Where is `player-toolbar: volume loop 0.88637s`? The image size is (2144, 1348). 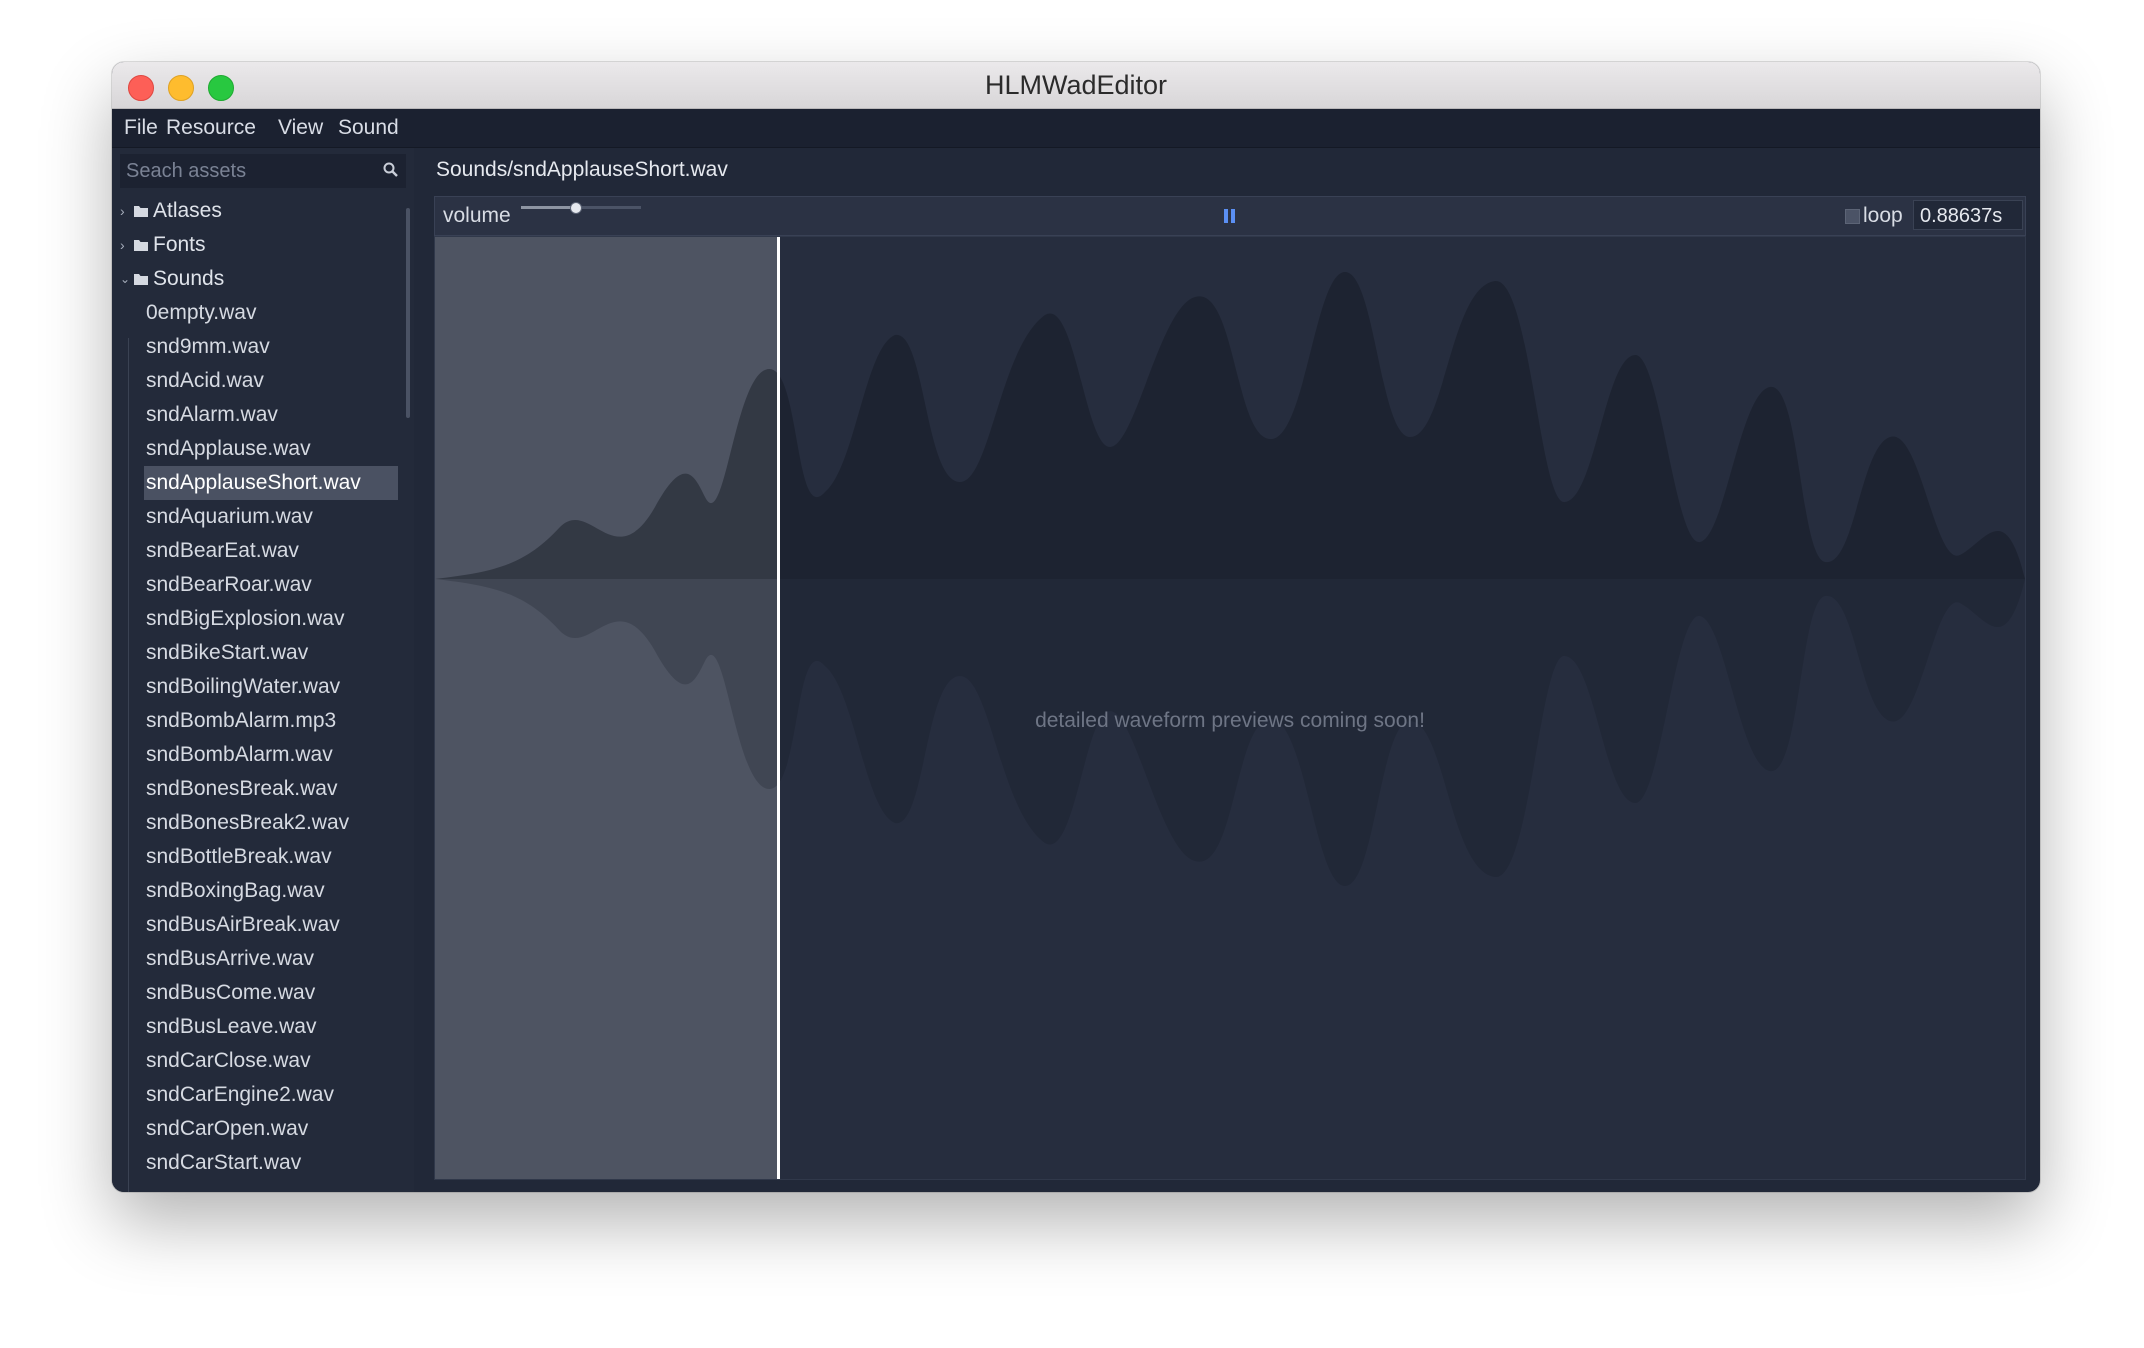 player-toolbar: volume loop 0.88637s is located at coordinates (1230, 216).